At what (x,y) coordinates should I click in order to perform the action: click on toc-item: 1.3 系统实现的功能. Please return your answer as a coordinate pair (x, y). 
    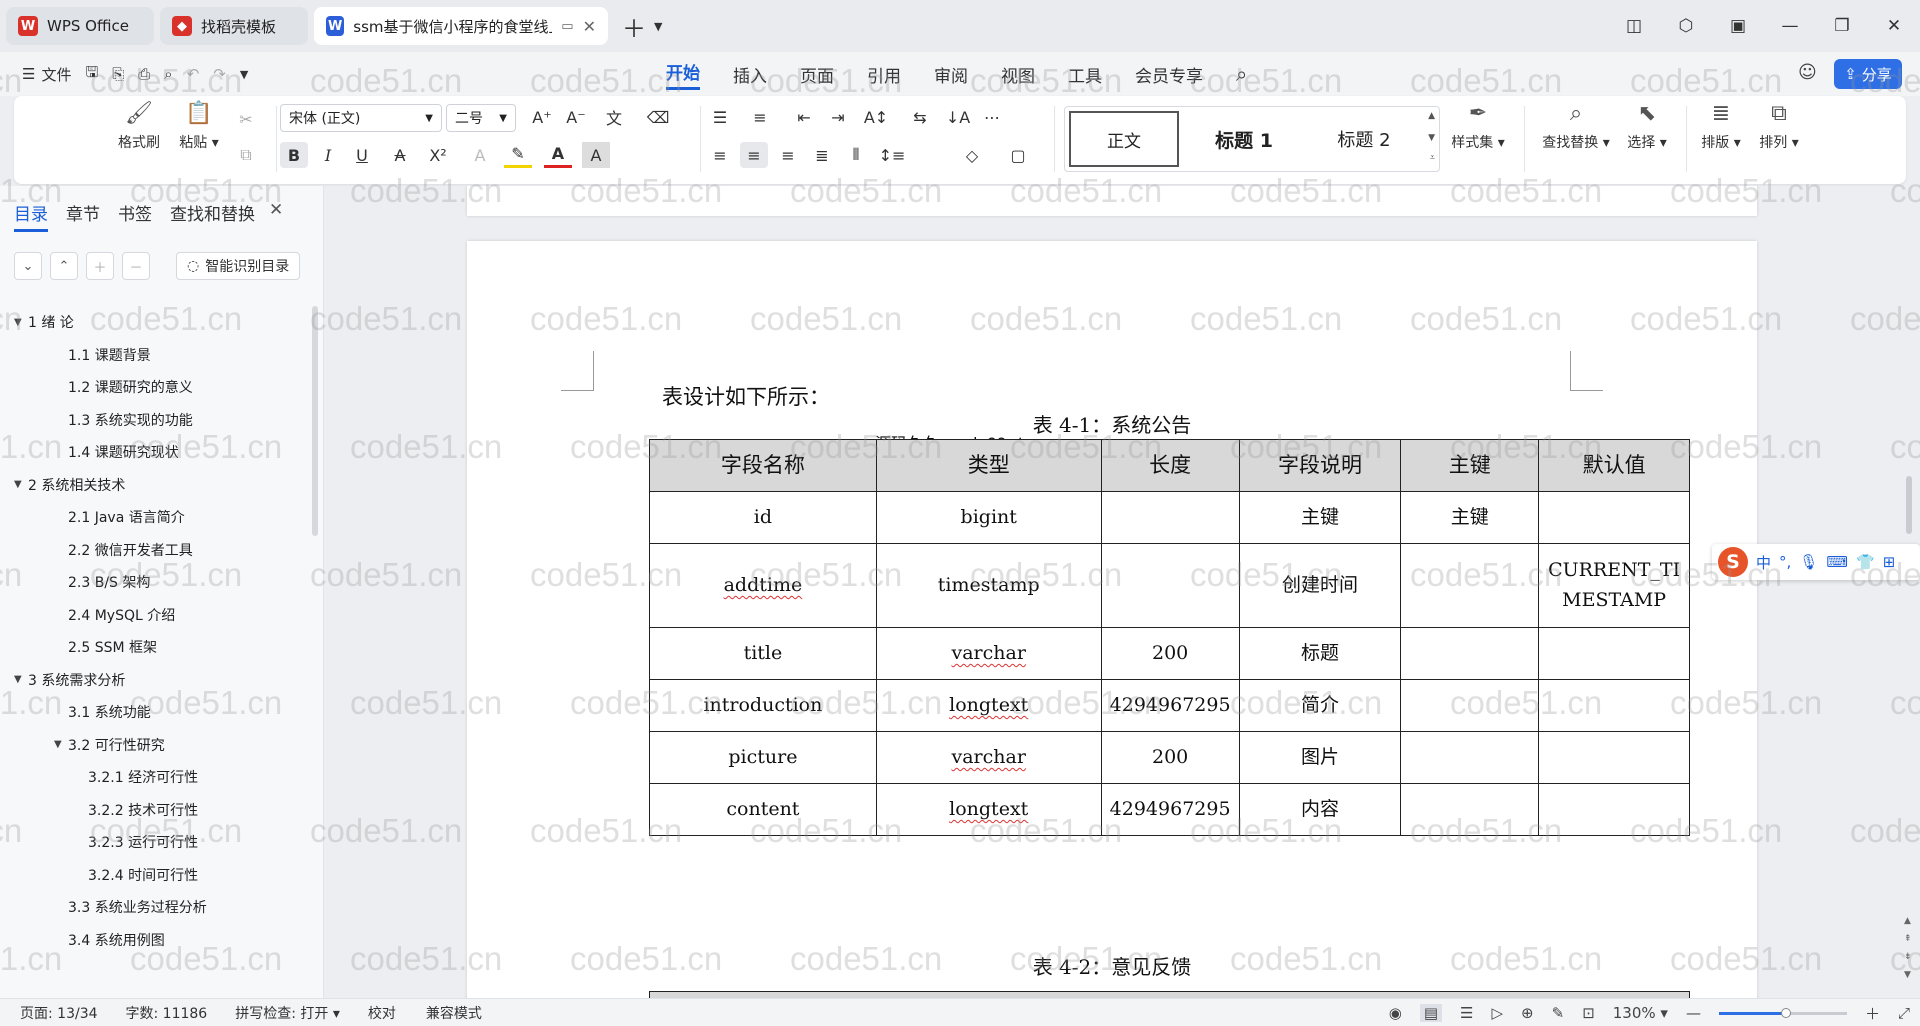
    Looking at the image, I should click on (155, 420).